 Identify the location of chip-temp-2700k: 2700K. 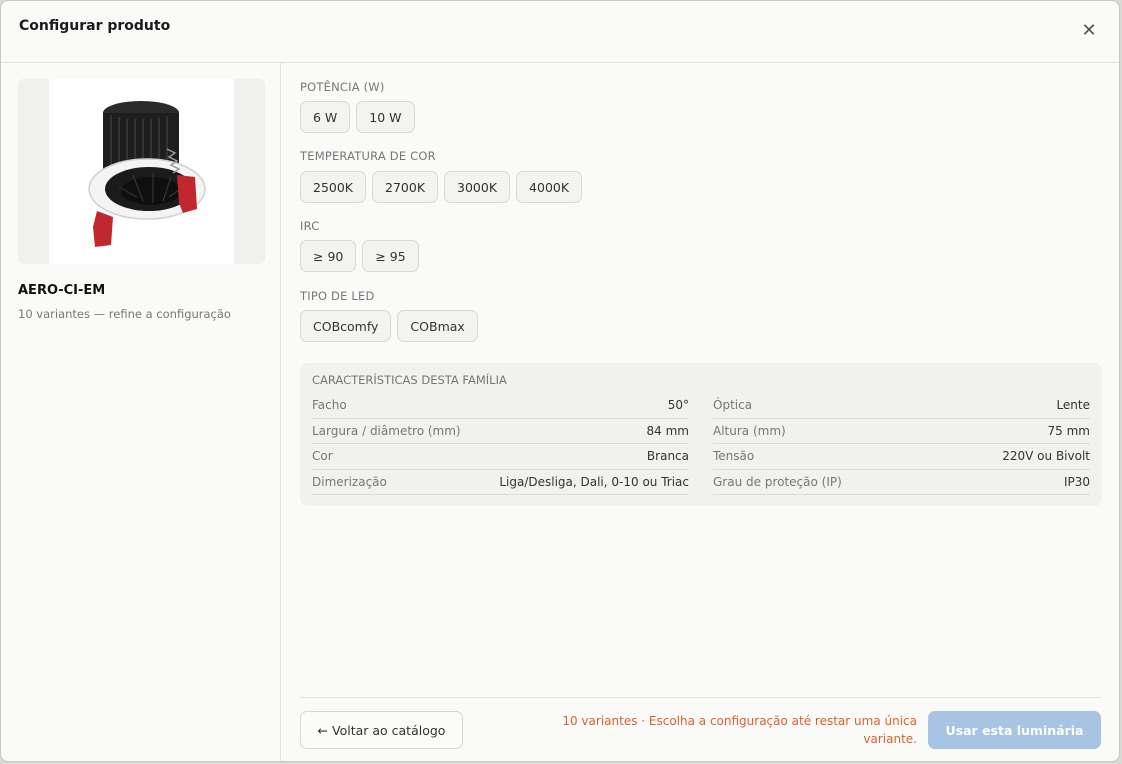
(405, 187).